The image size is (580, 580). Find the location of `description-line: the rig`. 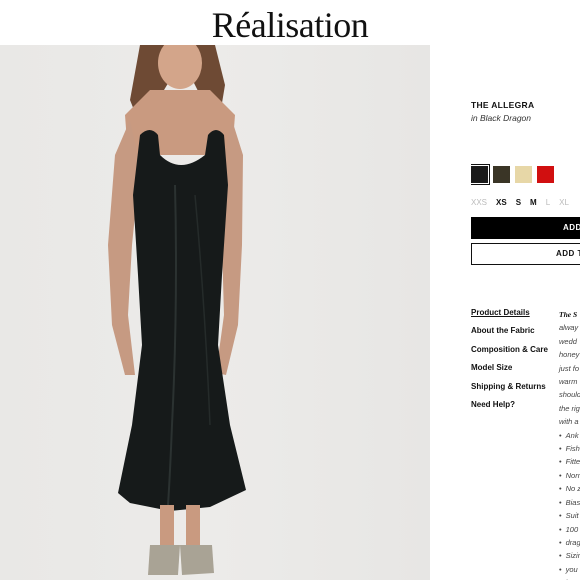

description-line: the rig is located at coordinates (569, 408).